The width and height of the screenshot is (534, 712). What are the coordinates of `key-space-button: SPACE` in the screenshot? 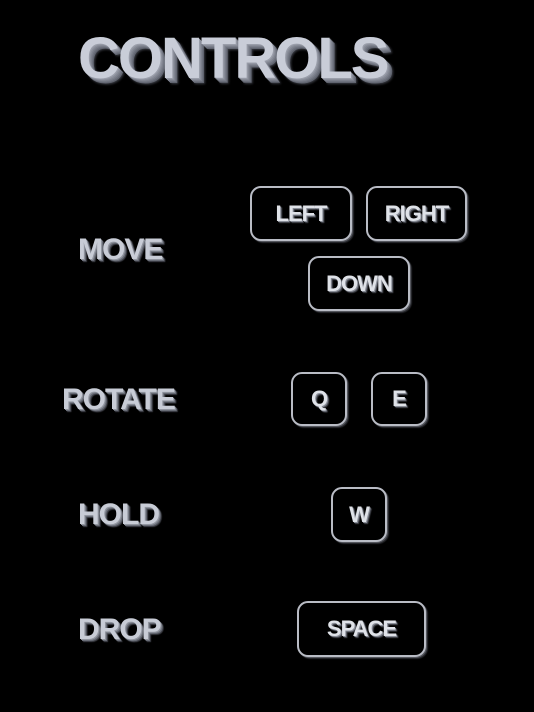 It's located at (361, 629).